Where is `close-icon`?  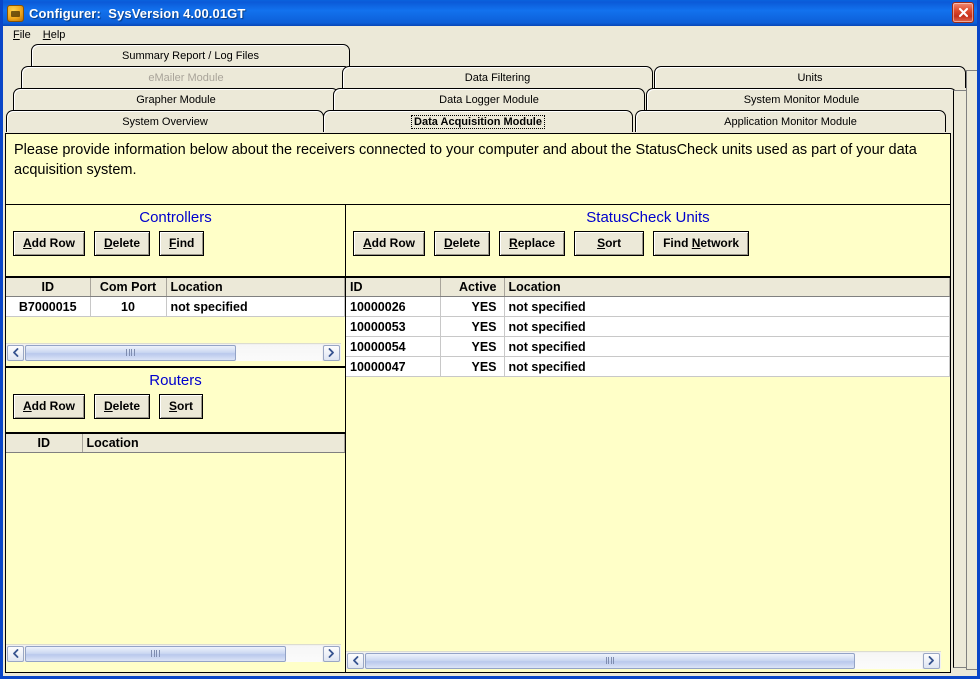 close-icon is located at coordinates (963, 12).